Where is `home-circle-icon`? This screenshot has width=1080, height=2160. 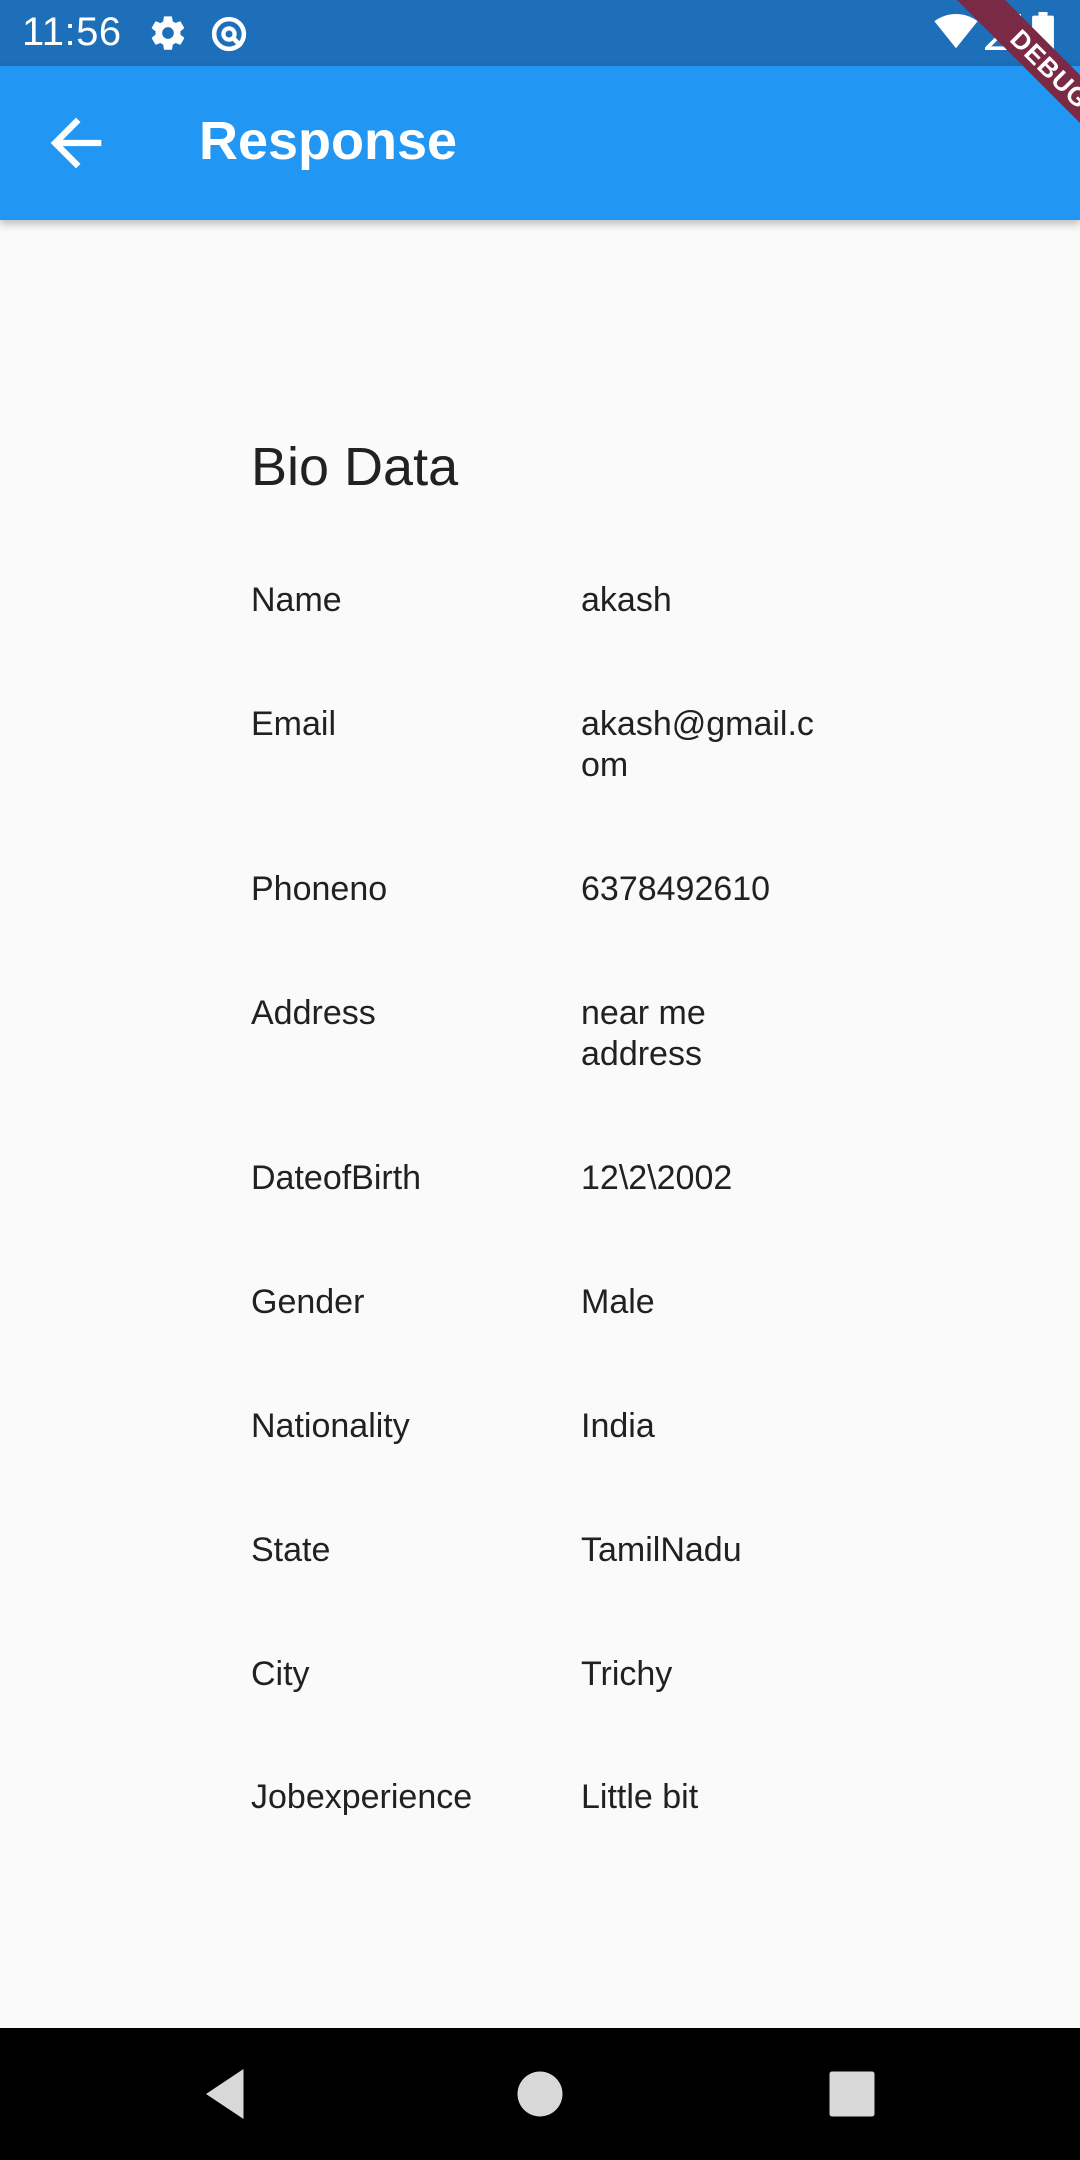 home-circle-icon is located at coordinates (540, 2094).